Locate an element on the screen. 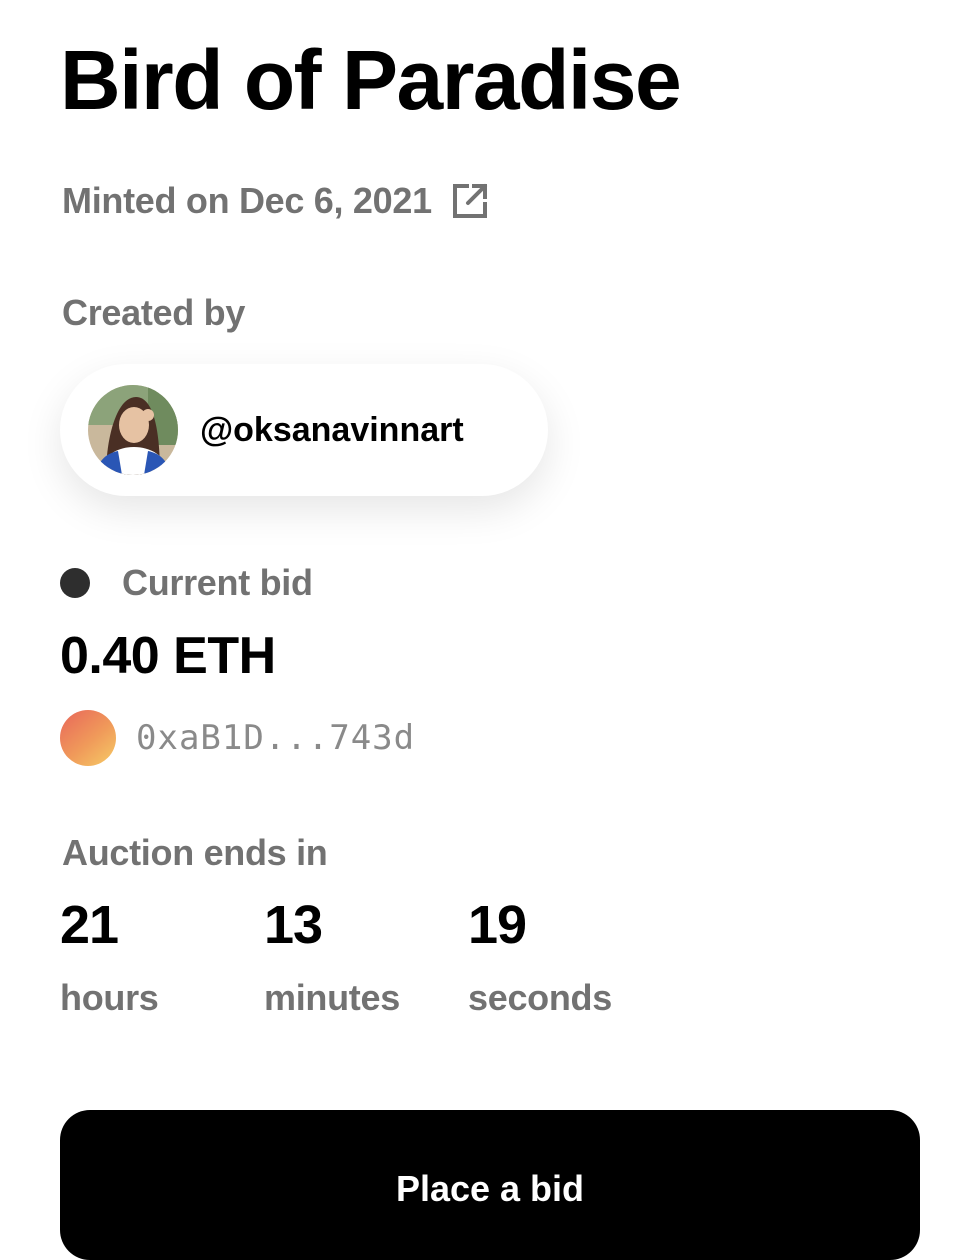 The width and height of the screenshot is (980, 1260). countdown-seconds-value: 19 is located at coordinates (497, 925).